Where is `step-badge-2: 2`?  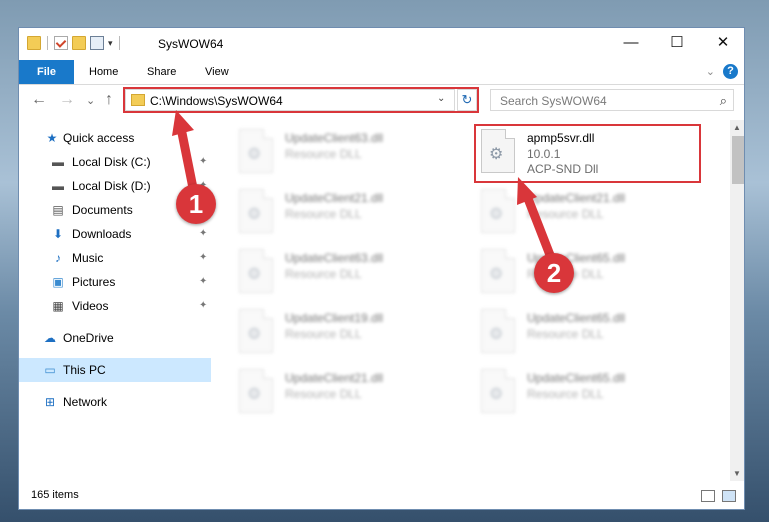 step-badge-2: 2 is located at coordinates (554, 273).